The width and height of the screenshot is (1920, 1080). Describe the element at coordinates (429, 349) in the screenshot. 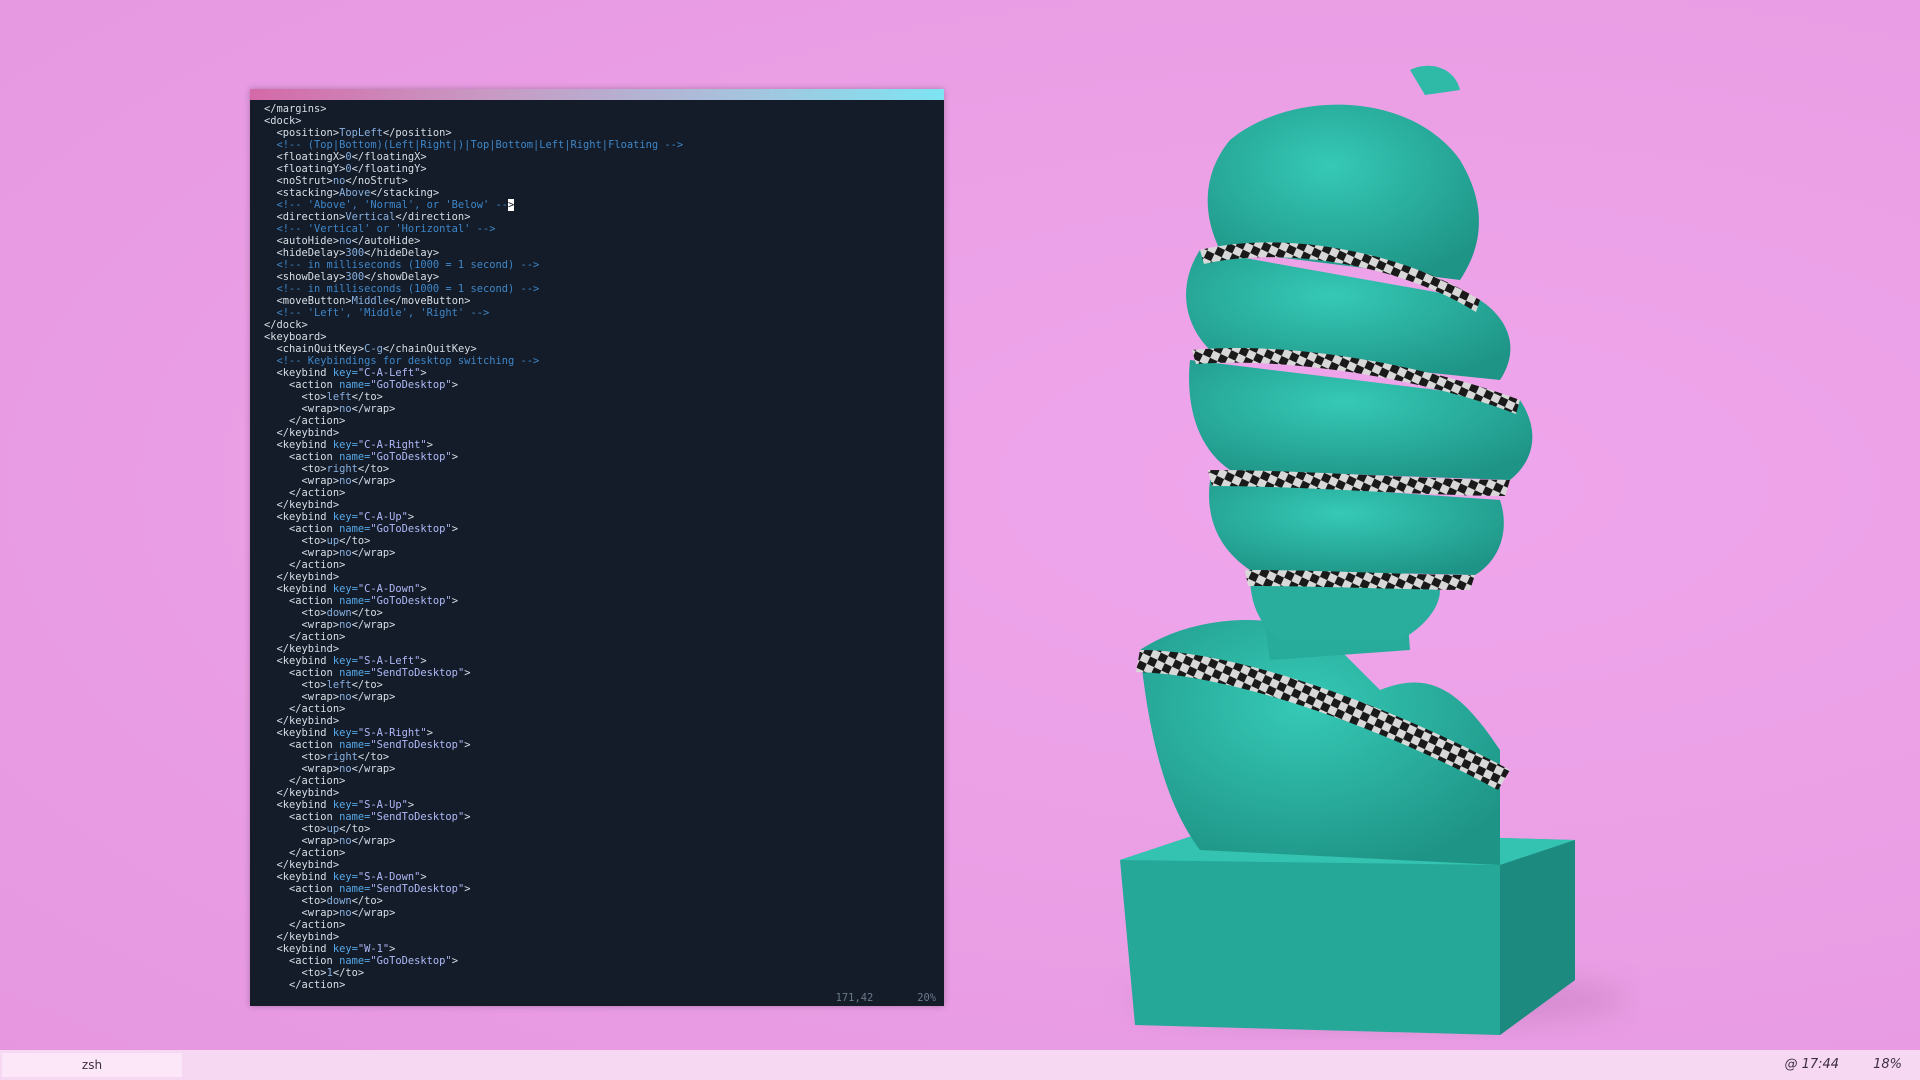

I see `code-token: </chainQuitKey>` at that location.